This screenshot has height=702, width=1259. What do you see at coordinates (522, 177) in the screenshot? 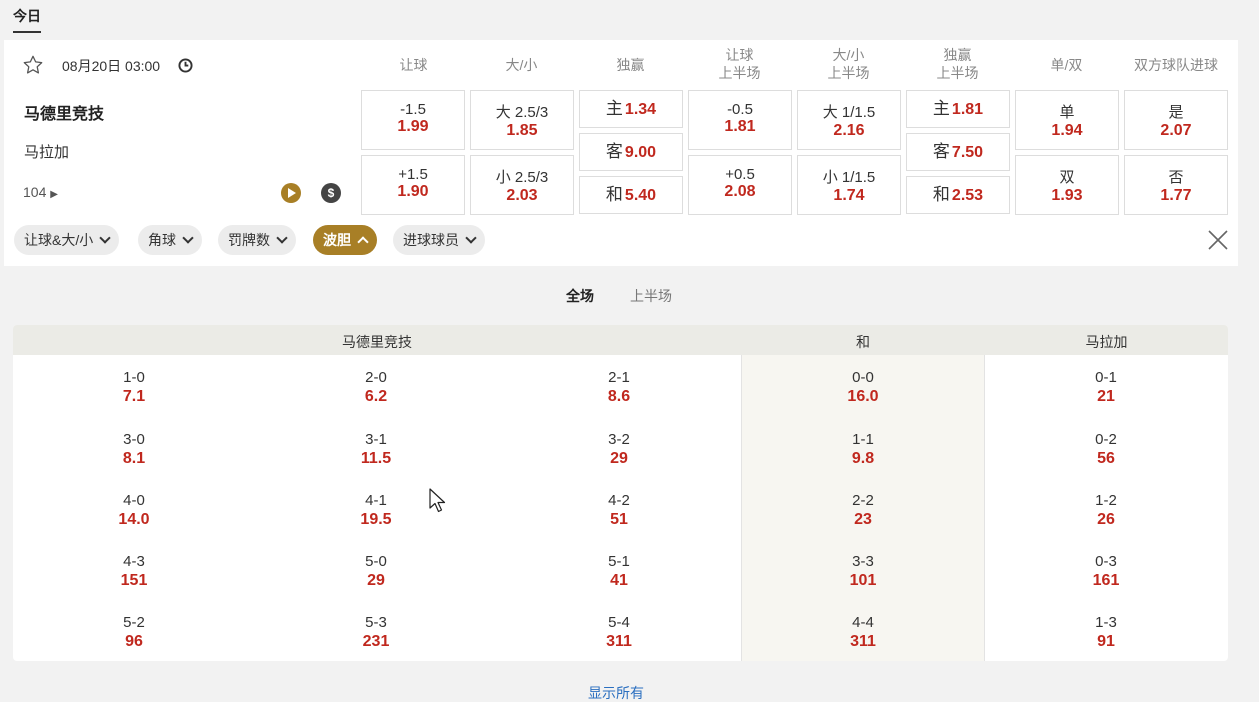
I see `odds-line: 小 2.5/3` at bounding box center [522, 177].